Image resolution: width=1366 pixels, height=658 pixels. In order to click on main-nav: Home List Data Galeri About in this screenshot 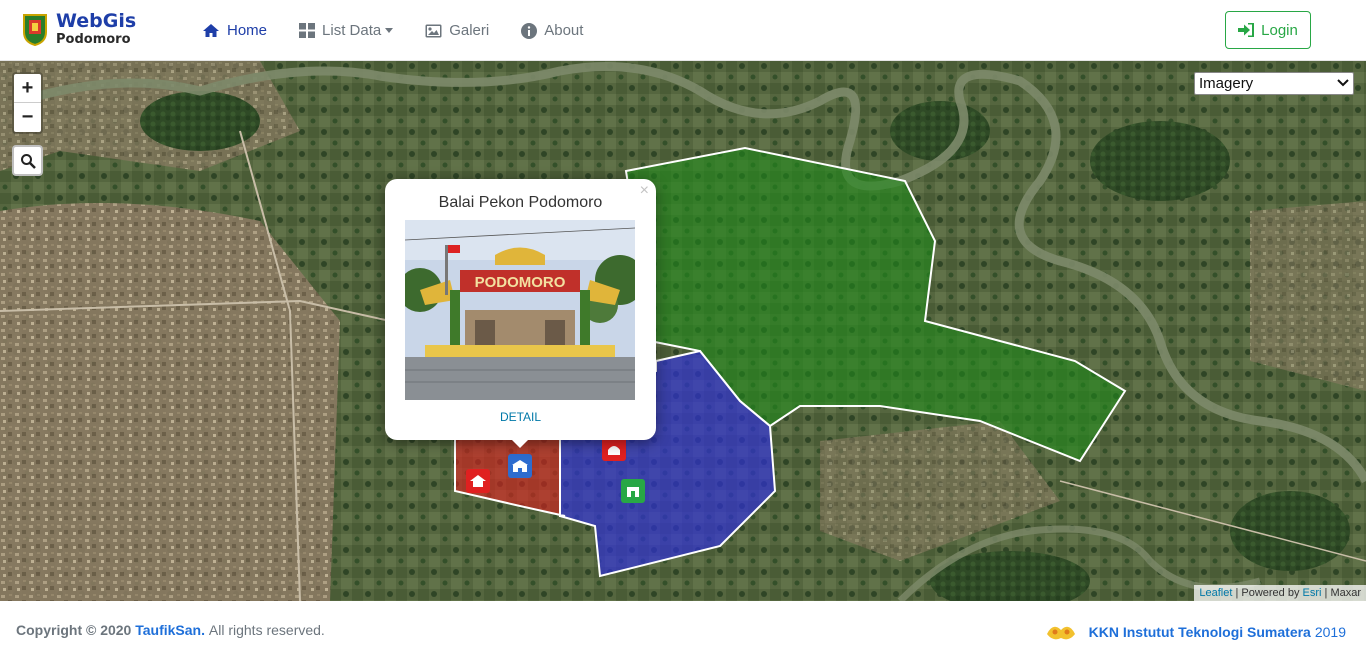, I will do `click(408, 30)`.